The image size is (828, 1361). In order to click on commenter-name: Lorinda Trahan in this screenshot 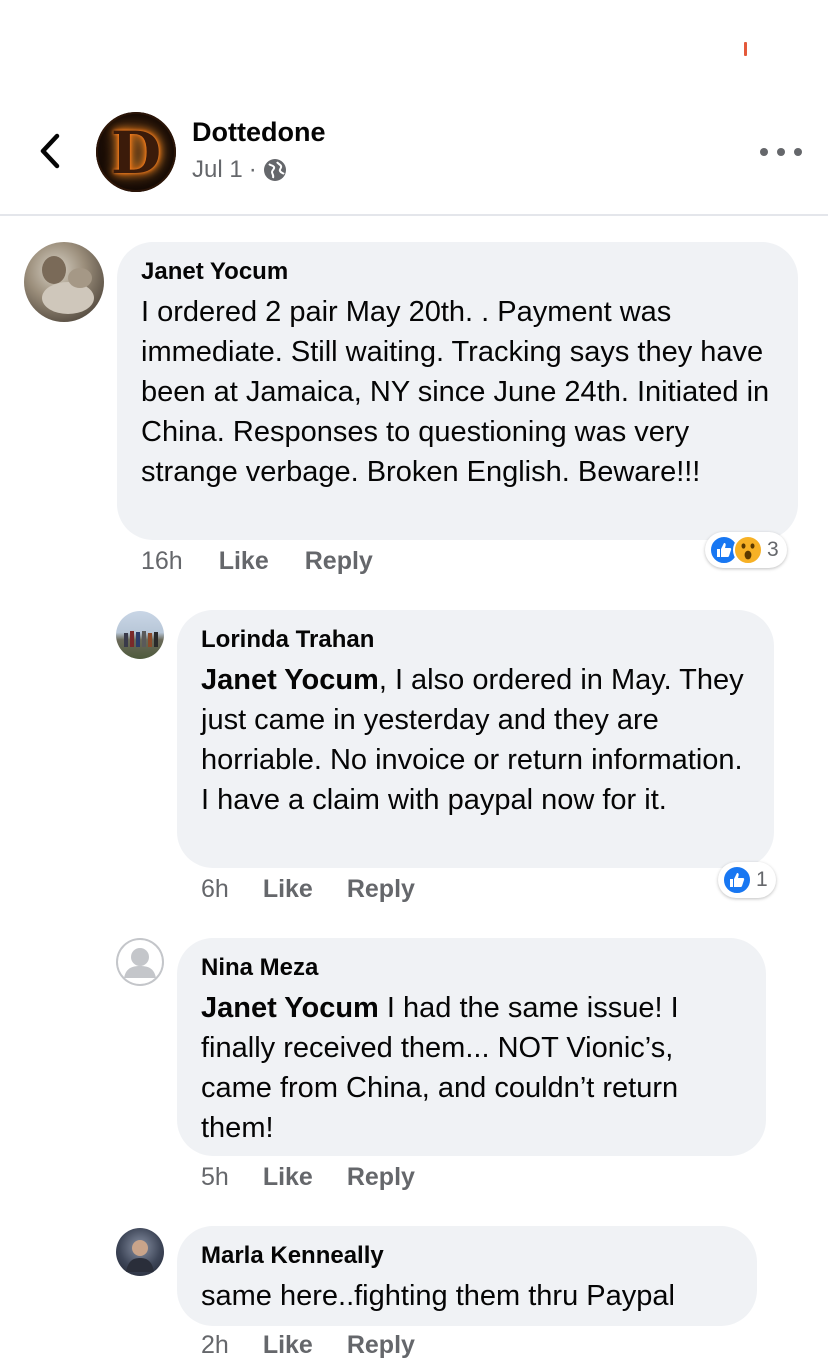, I will do `click(475, 640)`.